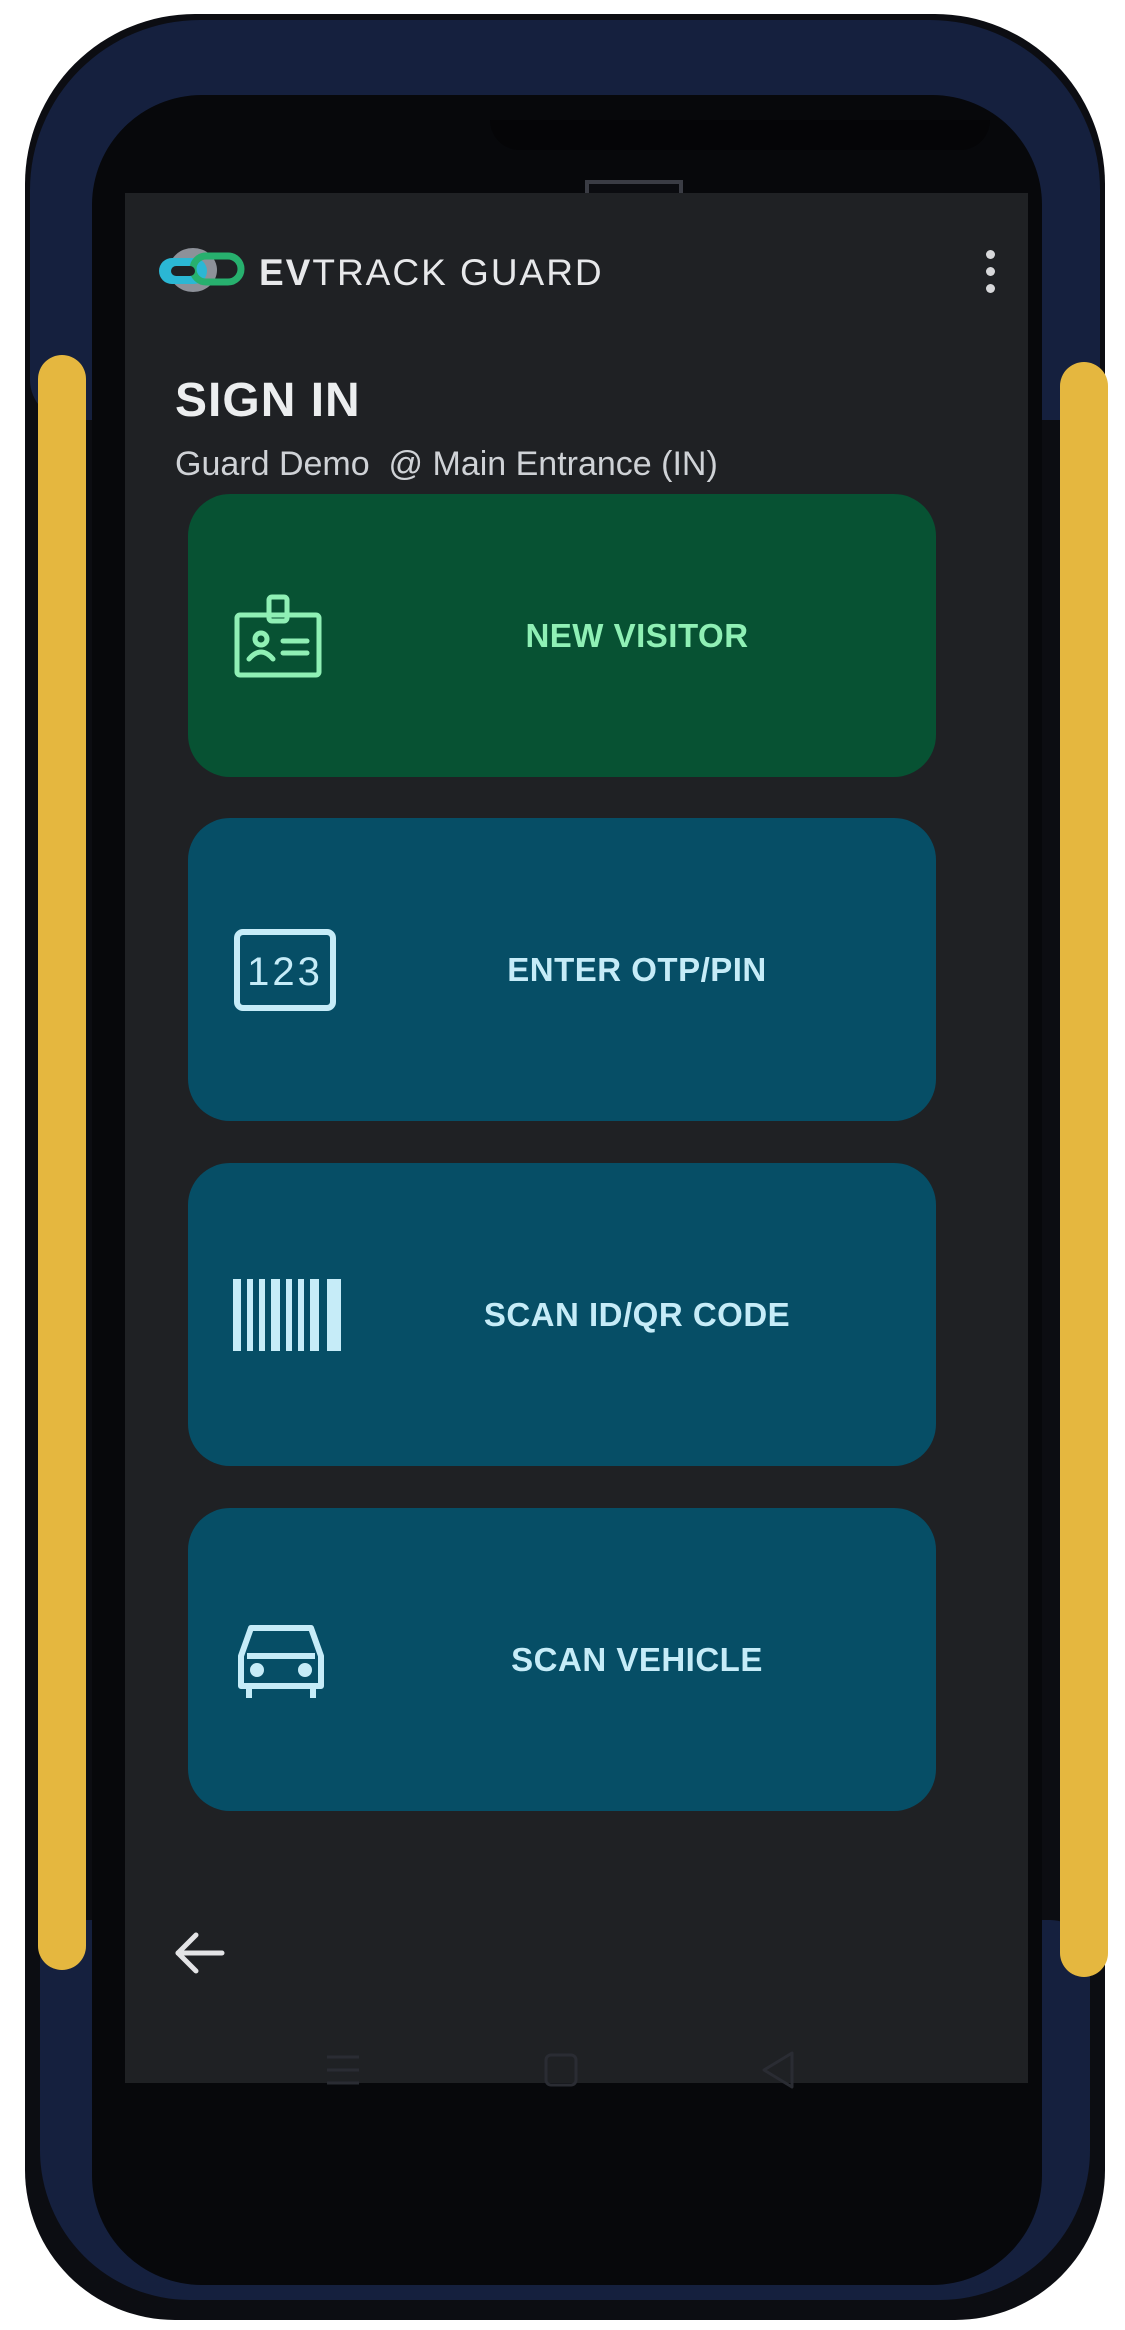  What do you see at coordinates (343, 2070) in the screenshot?
I see `hamburger-icon` at bounding box center [343, 2070].